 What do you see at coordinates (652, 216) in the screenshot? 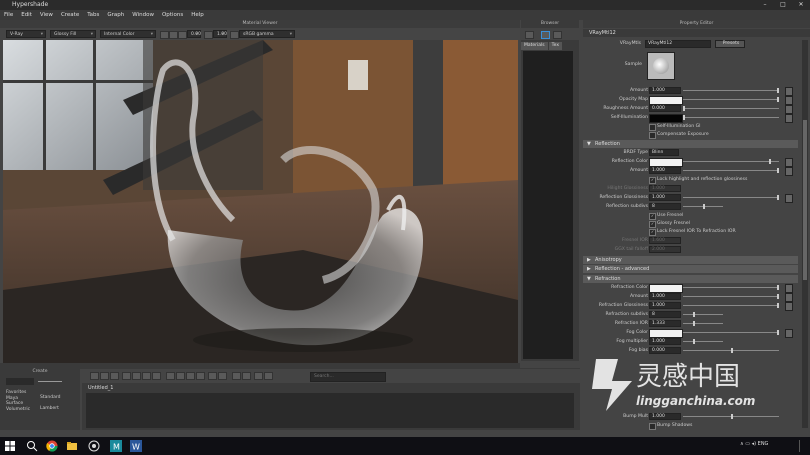
I see `use-fresnel-checkbox: ✓` at bounding box center [652, 216].